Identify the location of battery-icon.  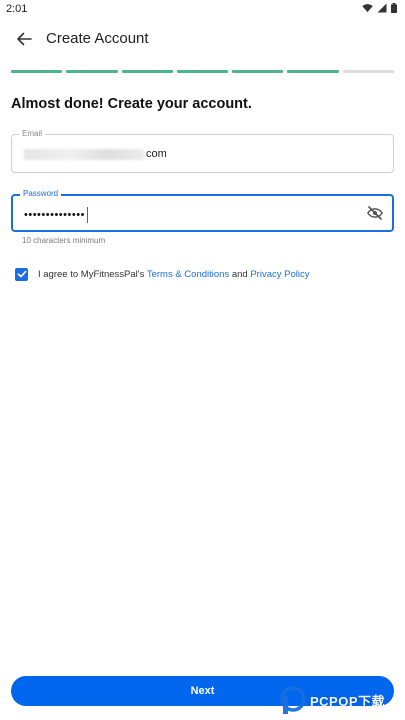
(394, 8).